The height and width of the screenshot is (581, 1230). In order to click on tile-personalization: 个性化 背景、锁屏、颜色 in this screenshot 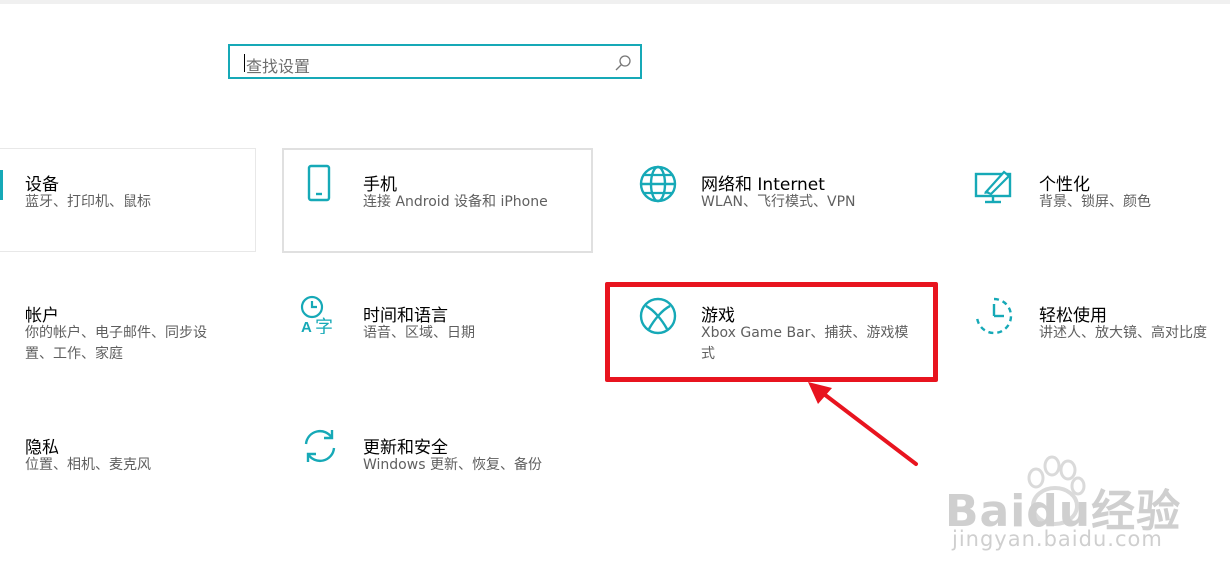, I will do `click(1093, 200)`.